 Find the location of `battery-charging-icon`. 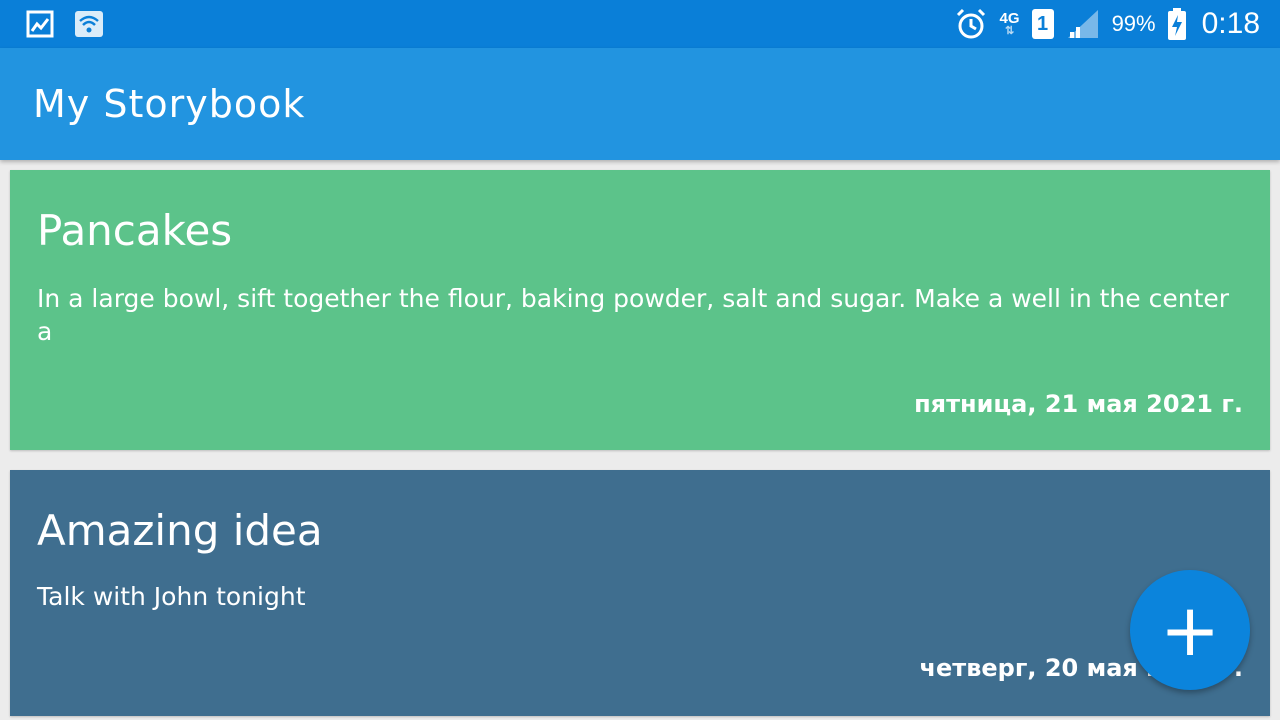

battery-charging-icon is located at coordinates (1176, 24).